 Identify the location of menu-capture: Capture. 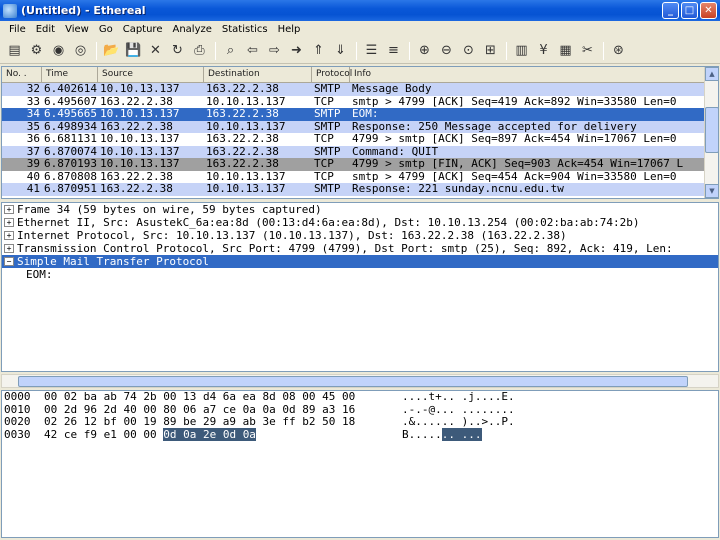
(143, 29).